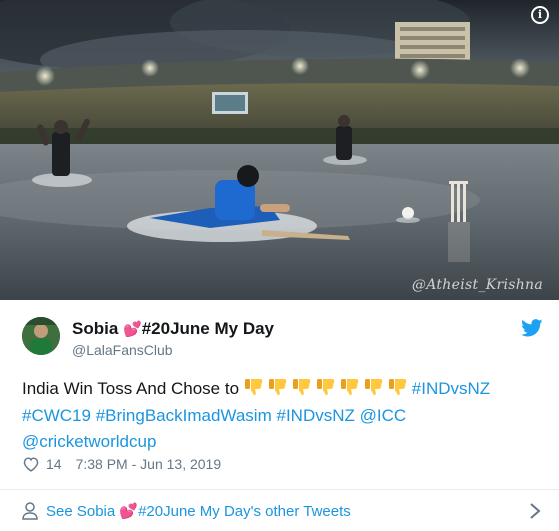 The width and height of the screenshot is (559, 531). What do you see at coordinates (535, 511) in the screenshot?
I see `chevron-right-icon` at bounding box center [535, 511].